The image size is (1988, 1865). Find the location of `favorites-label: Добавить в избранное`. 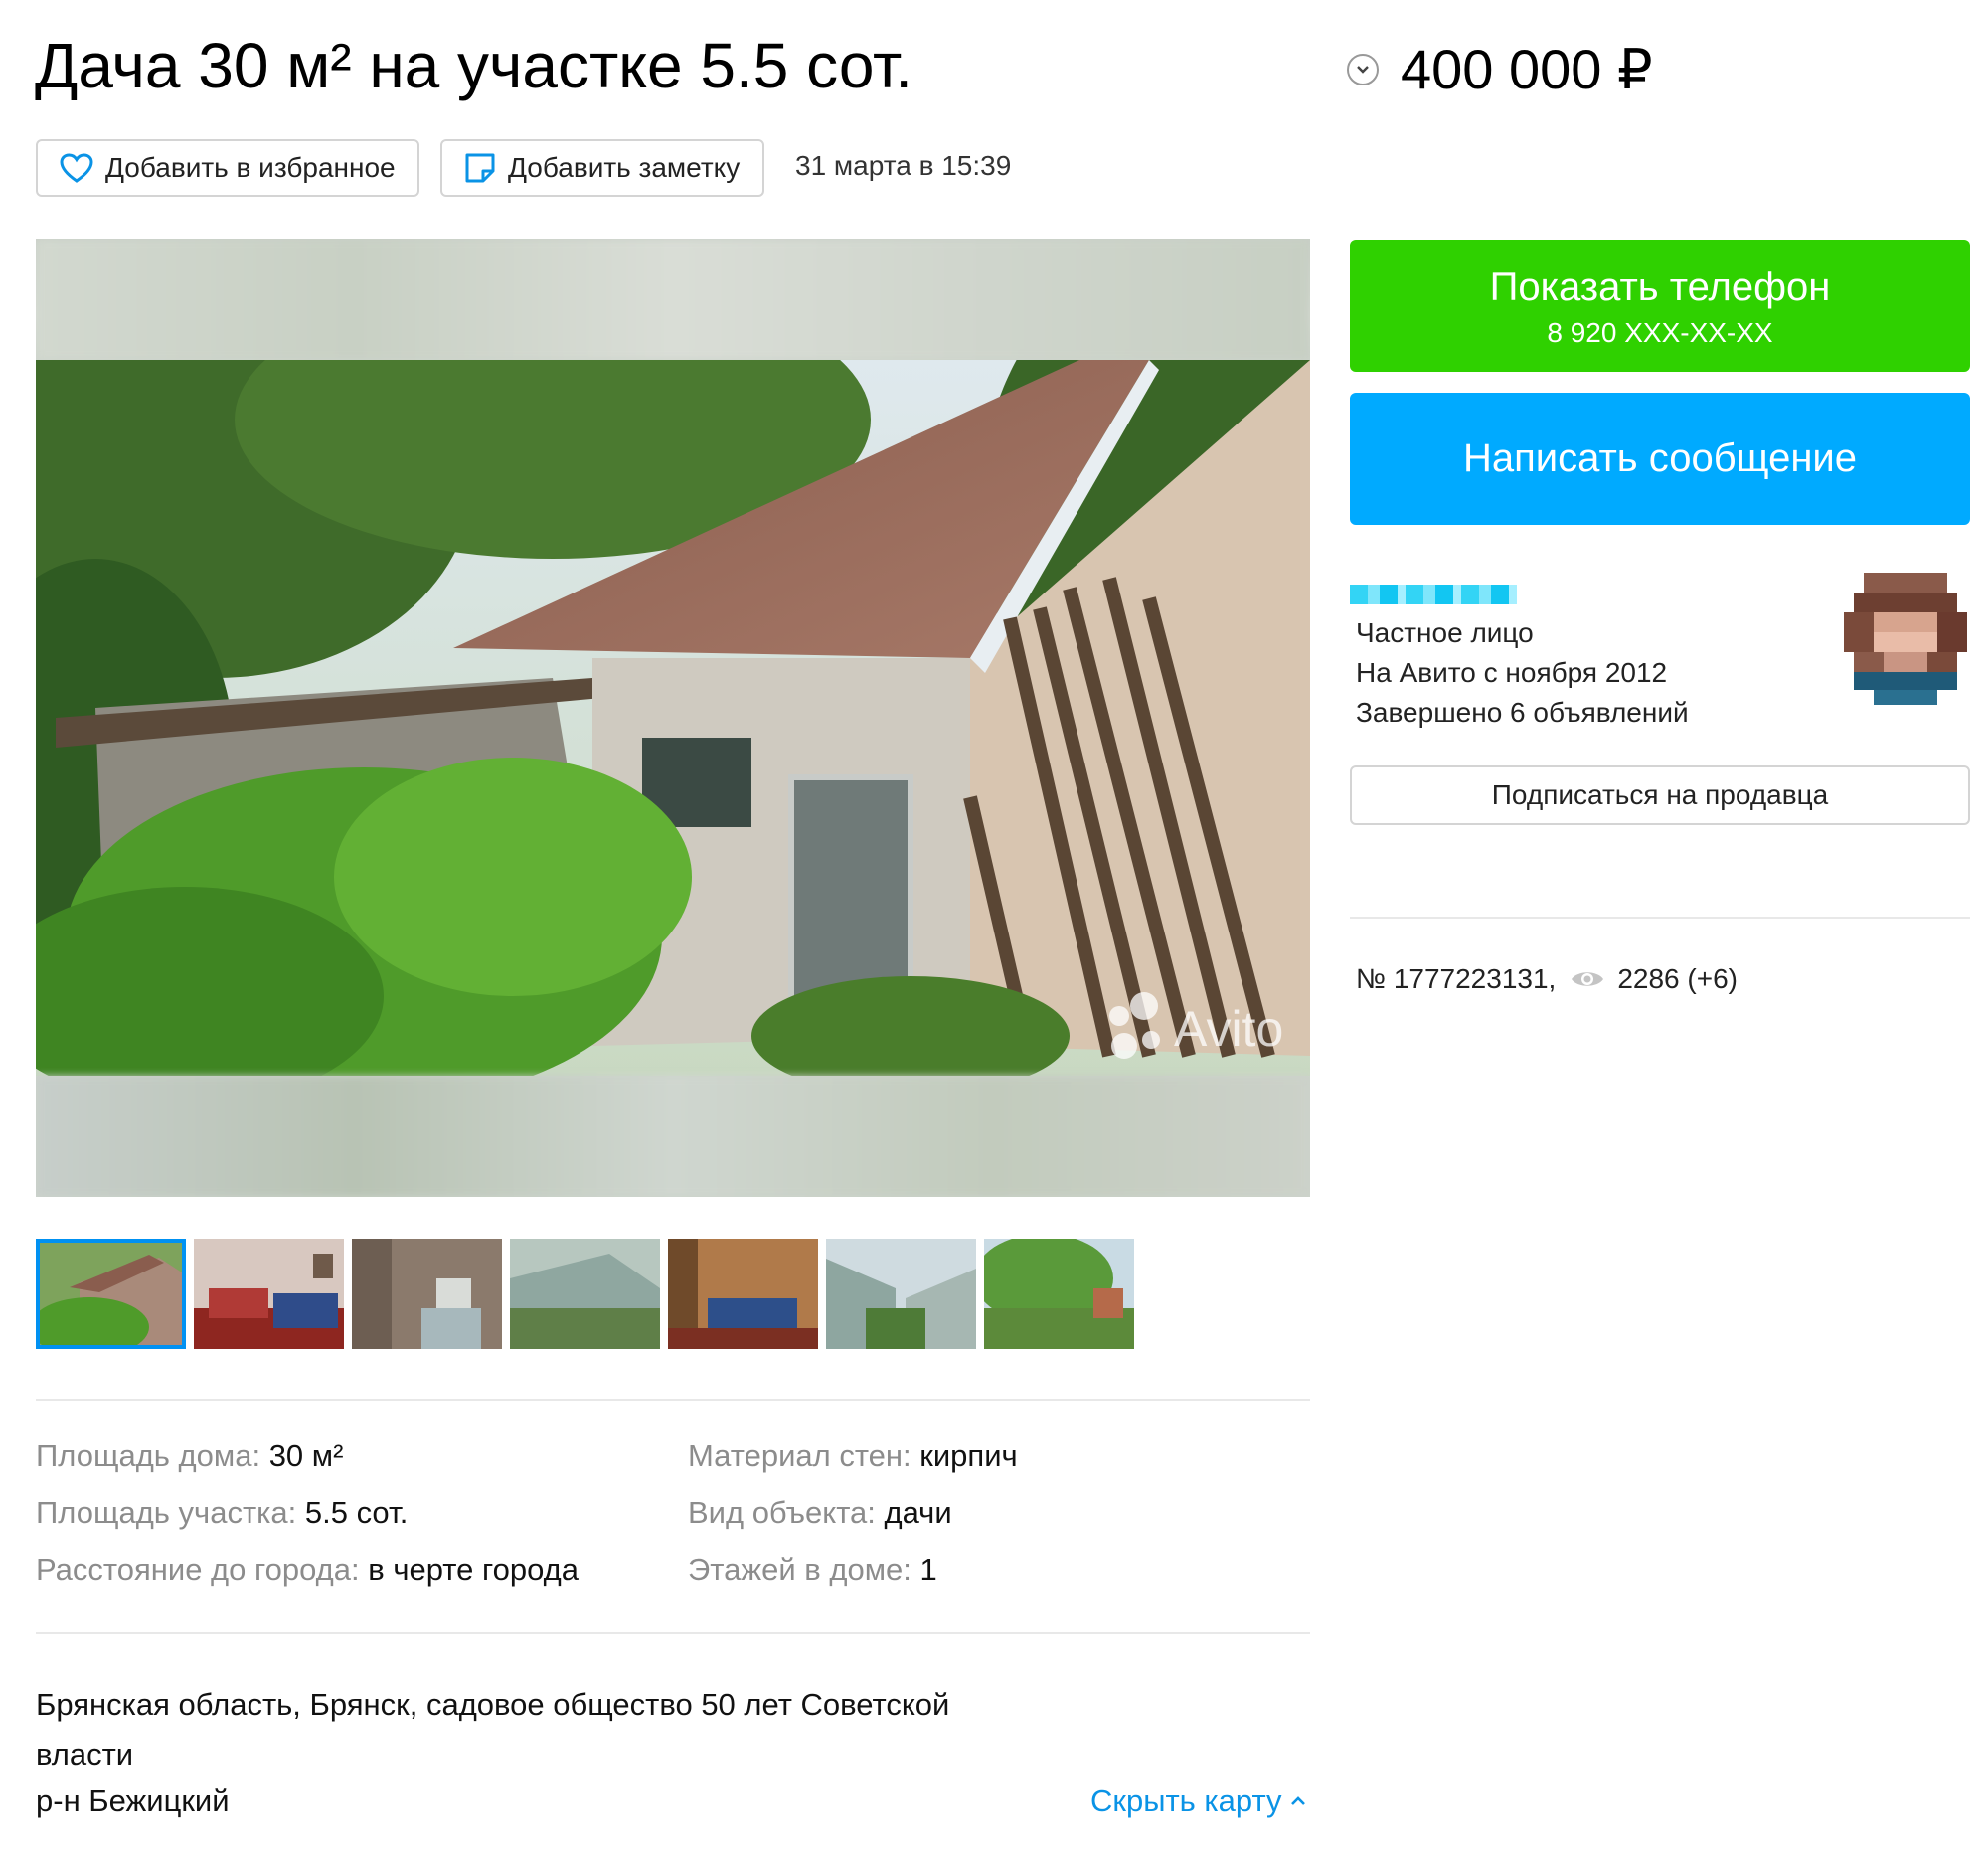

favorites-label: Добавить в избранное is located at coordinates (250, 167).